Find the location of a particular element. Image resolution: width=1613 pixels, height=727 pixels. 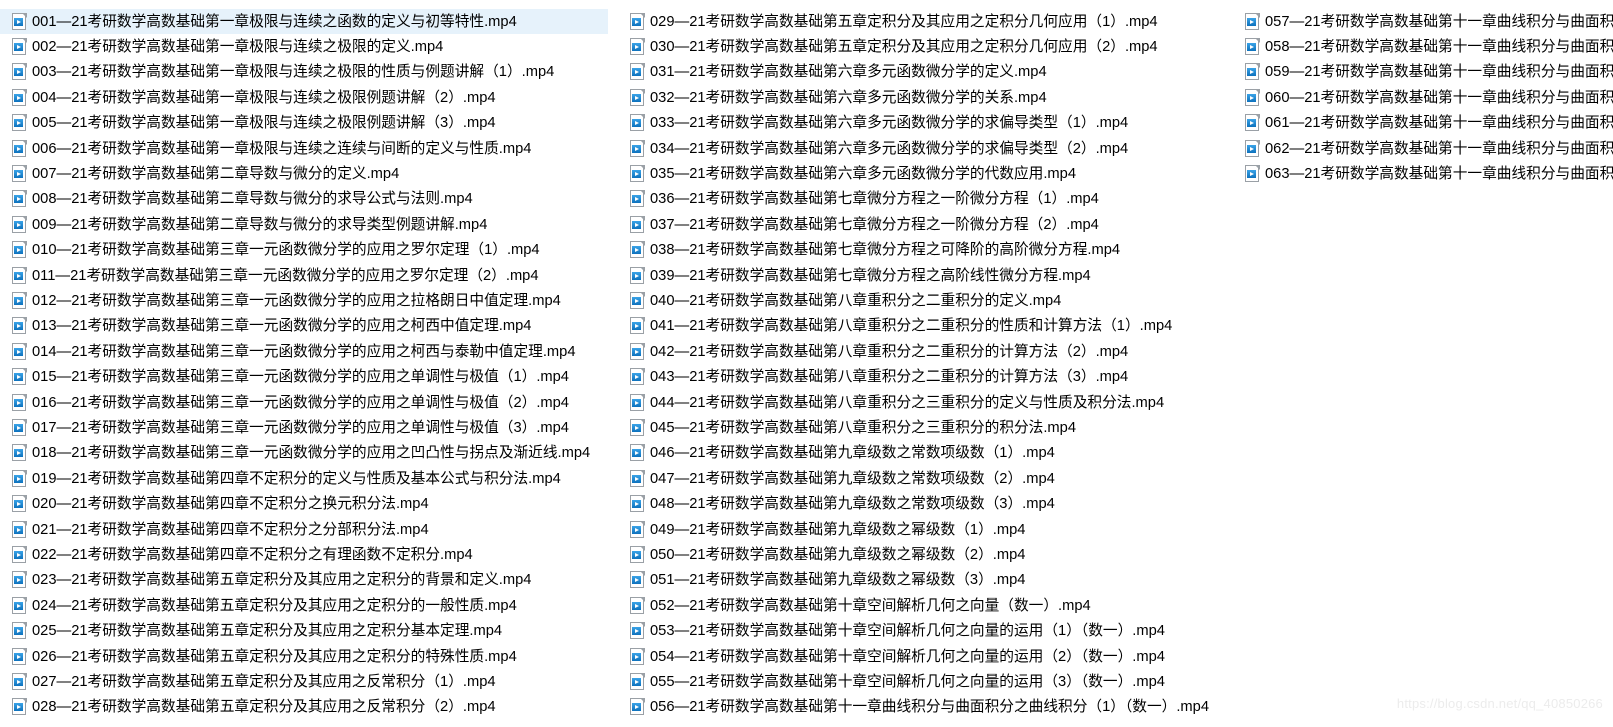

file-list-item: 043—21考研数学高数基础第八章重积分之二重积分的计算方法（3）.mp4 is located at coordinates (922, 377).